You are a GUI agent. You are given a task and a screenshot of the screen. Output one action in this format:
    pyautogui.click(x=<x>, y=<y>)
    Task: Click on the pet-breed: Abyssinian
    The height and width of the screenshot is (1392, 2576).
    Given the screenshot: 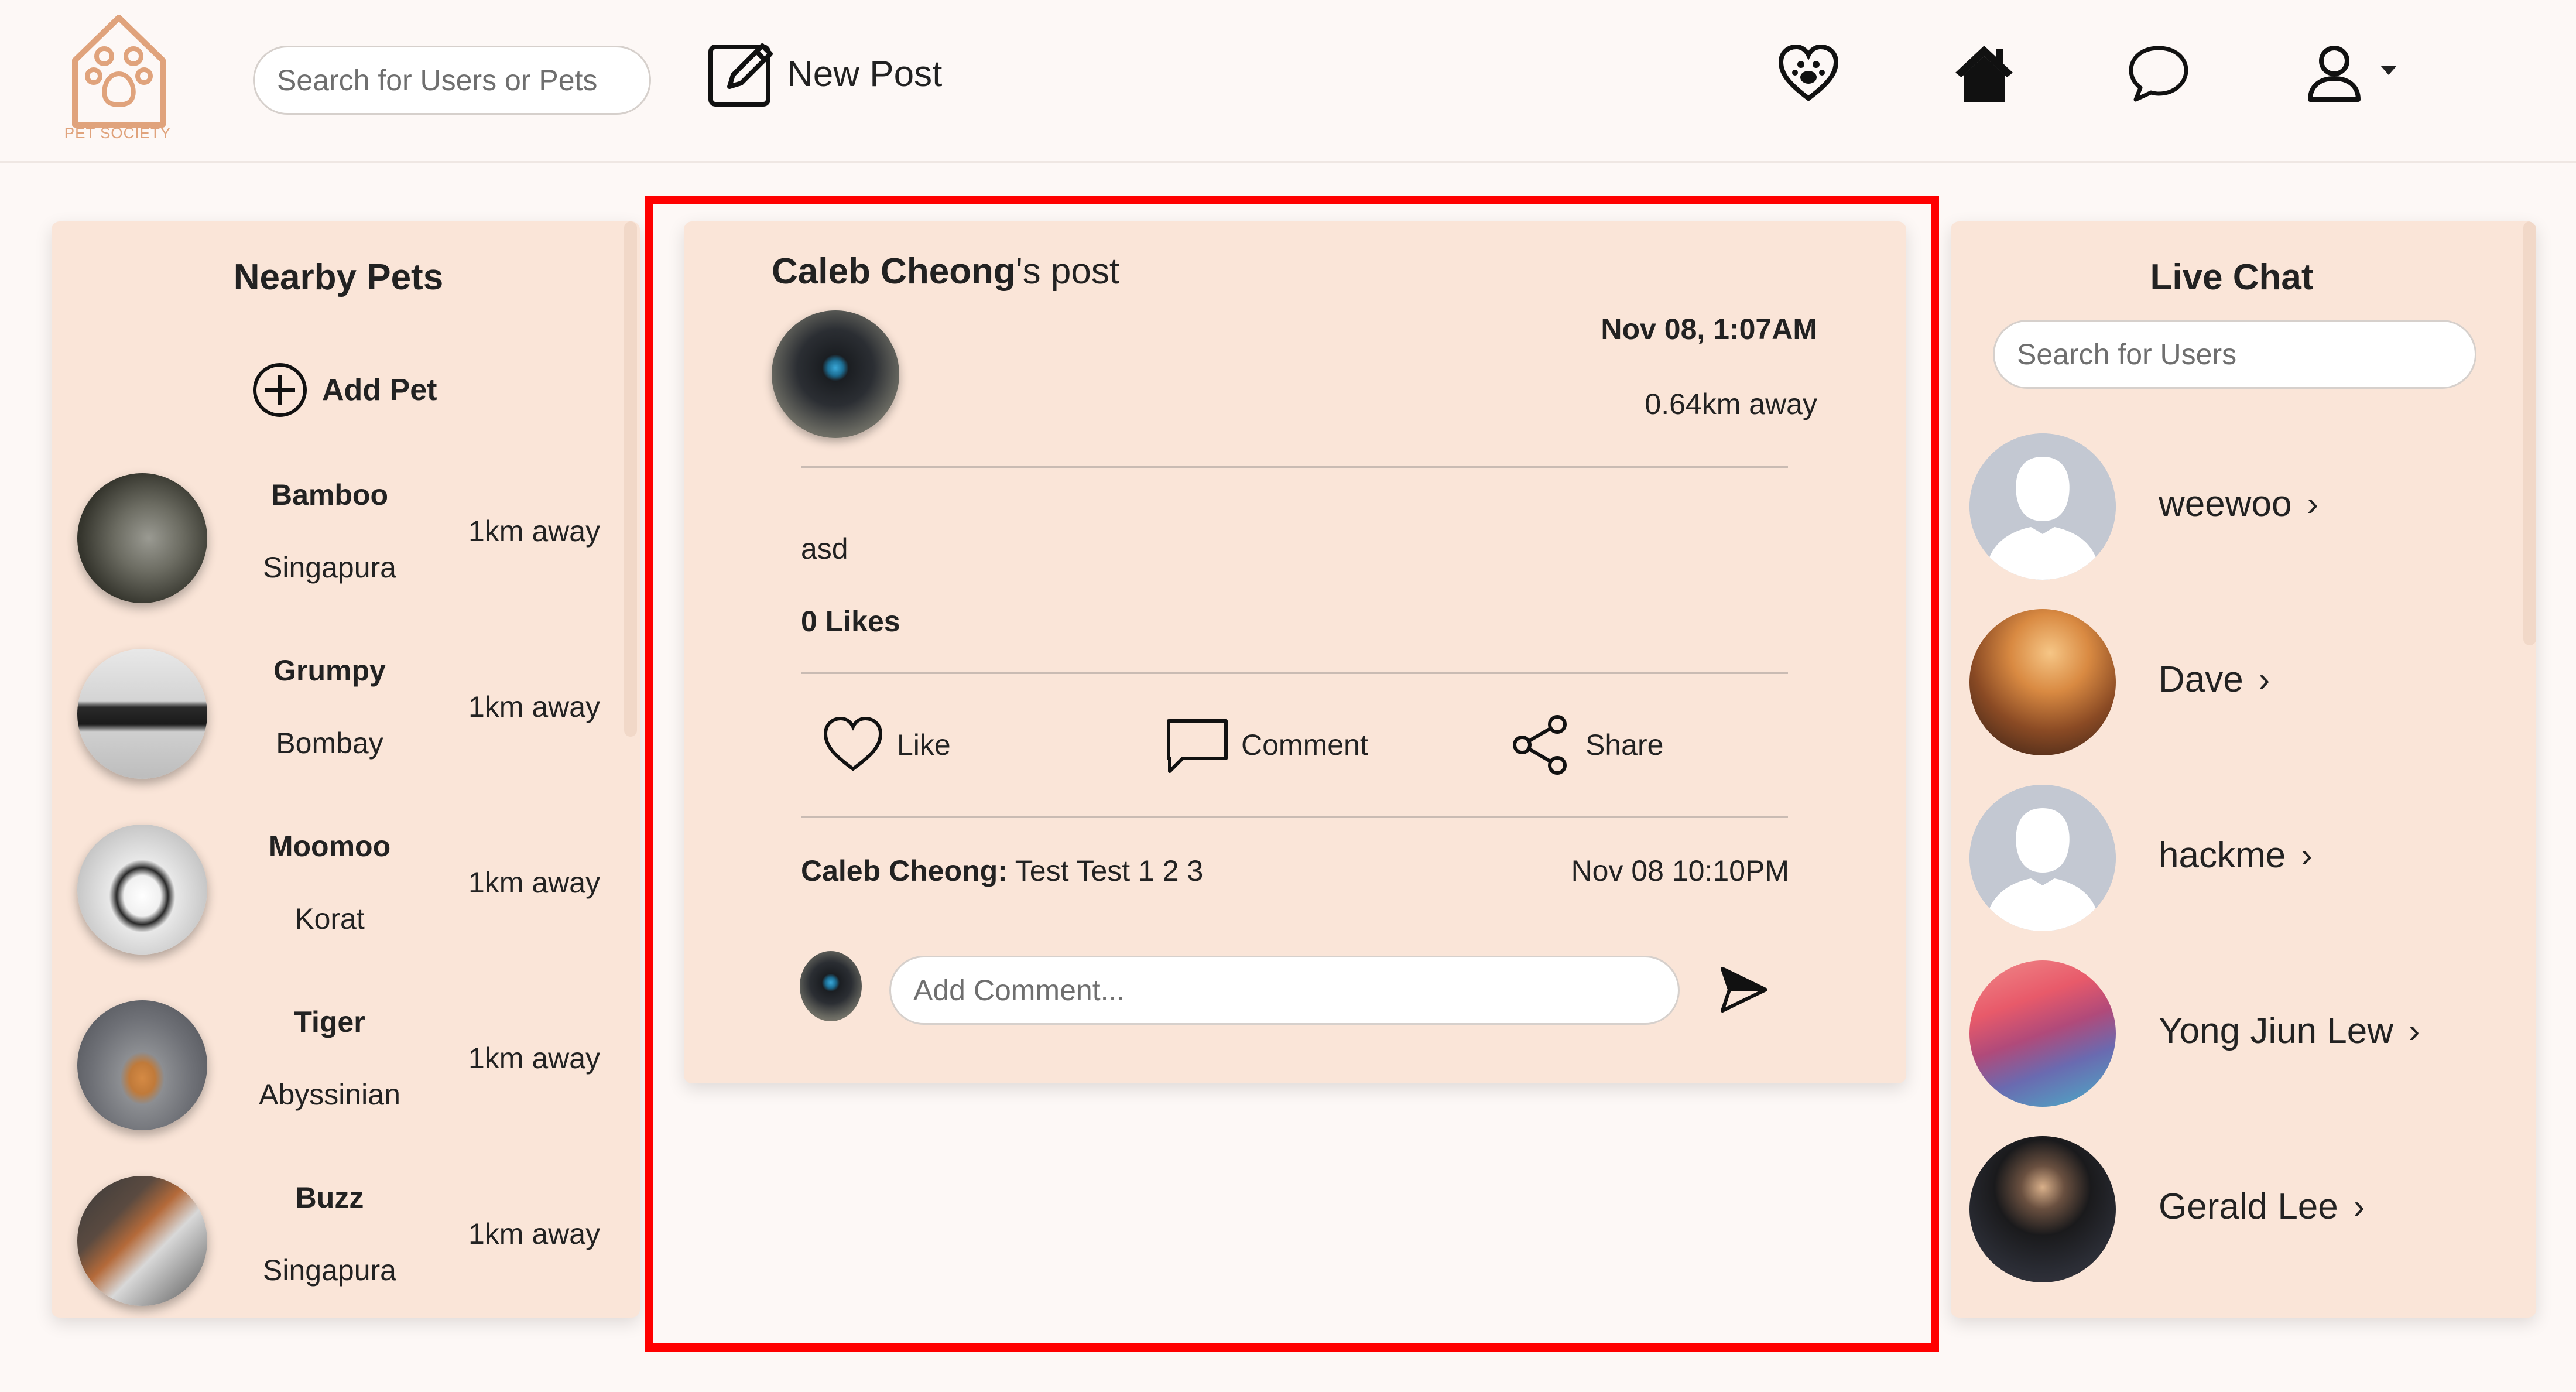 What is the action you would take?
    pyautogui.click(x=329, y=1094)
    